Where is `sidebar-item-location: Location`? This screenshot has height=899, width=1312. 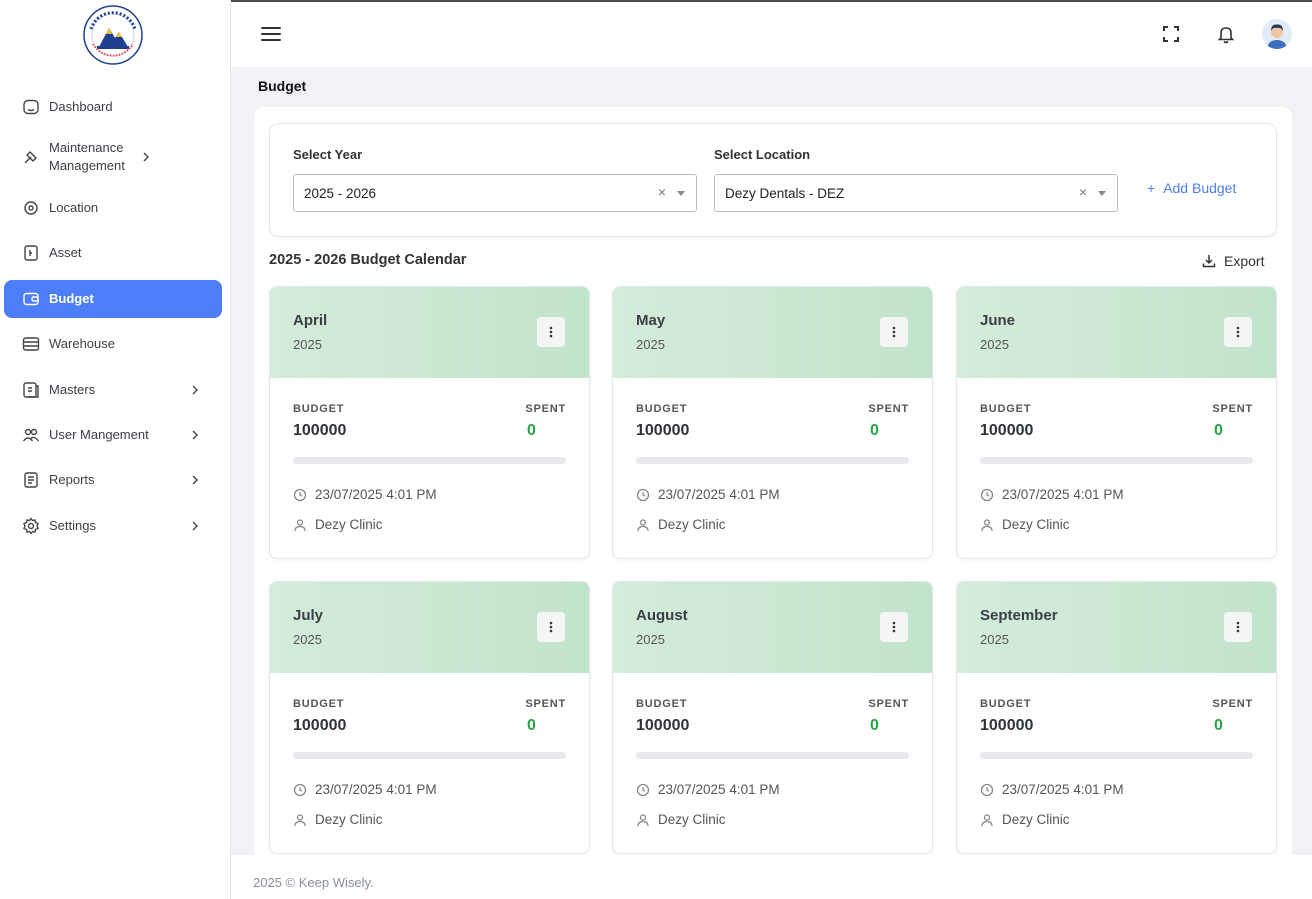 sidebar-item-location: Location is located at coordinates (113, 208).